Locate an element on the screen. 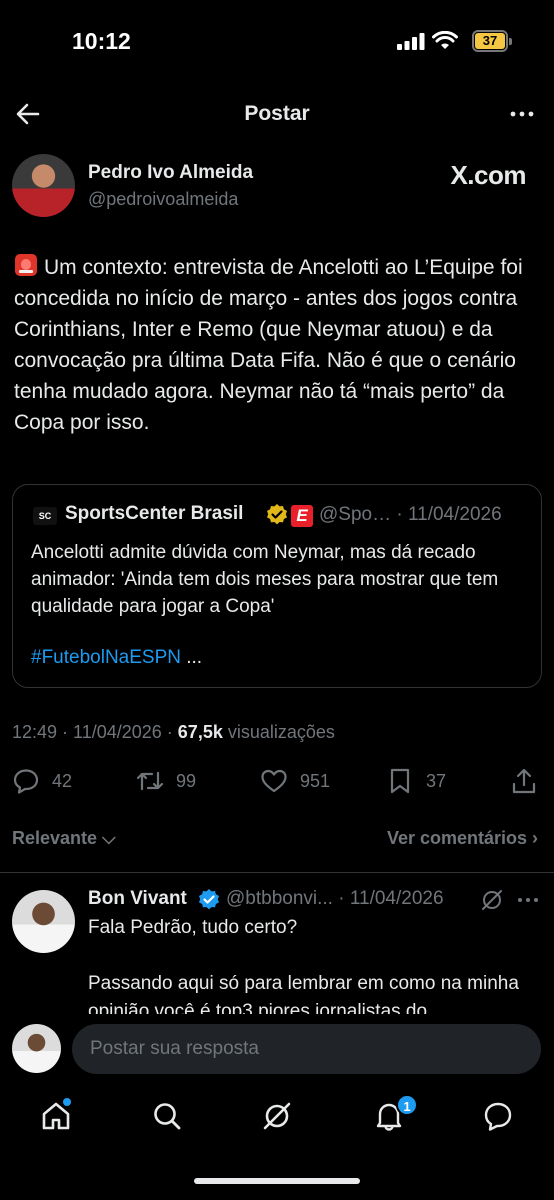  heart-icon is located at coordinates (274, 781).